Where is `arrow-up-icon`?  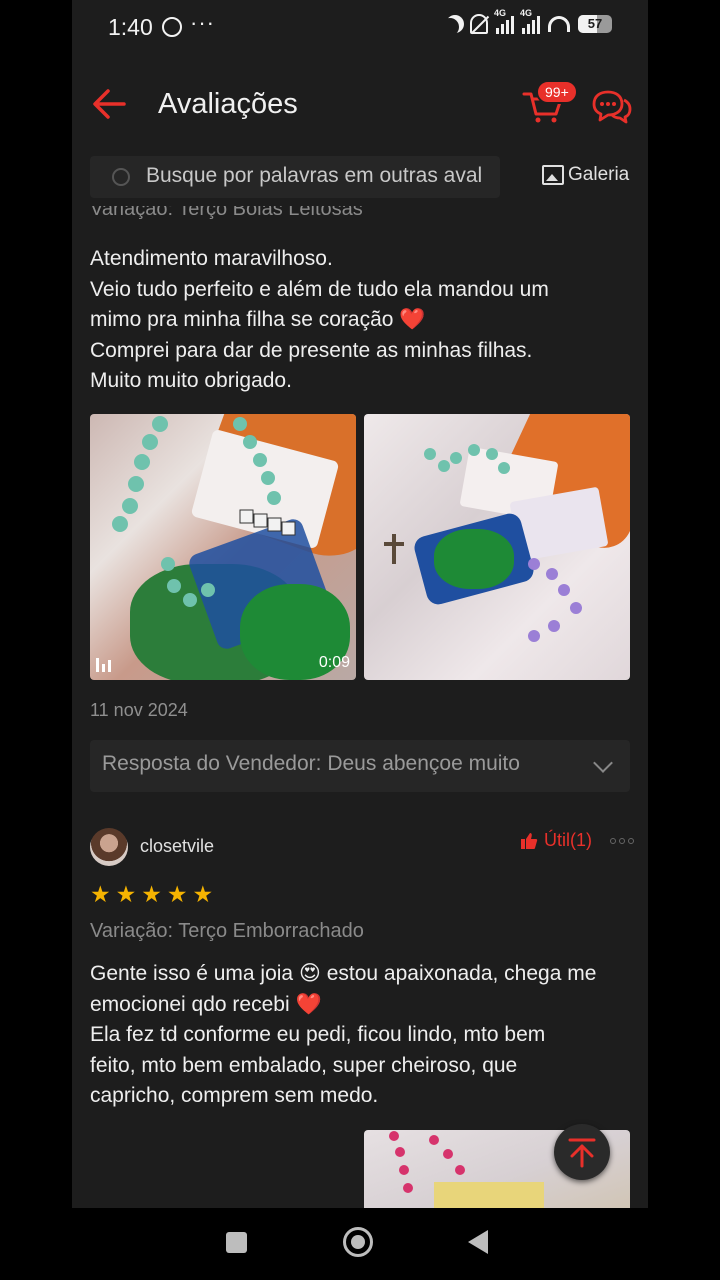 arrow-up-icon is located at coordinates (582, 1153).